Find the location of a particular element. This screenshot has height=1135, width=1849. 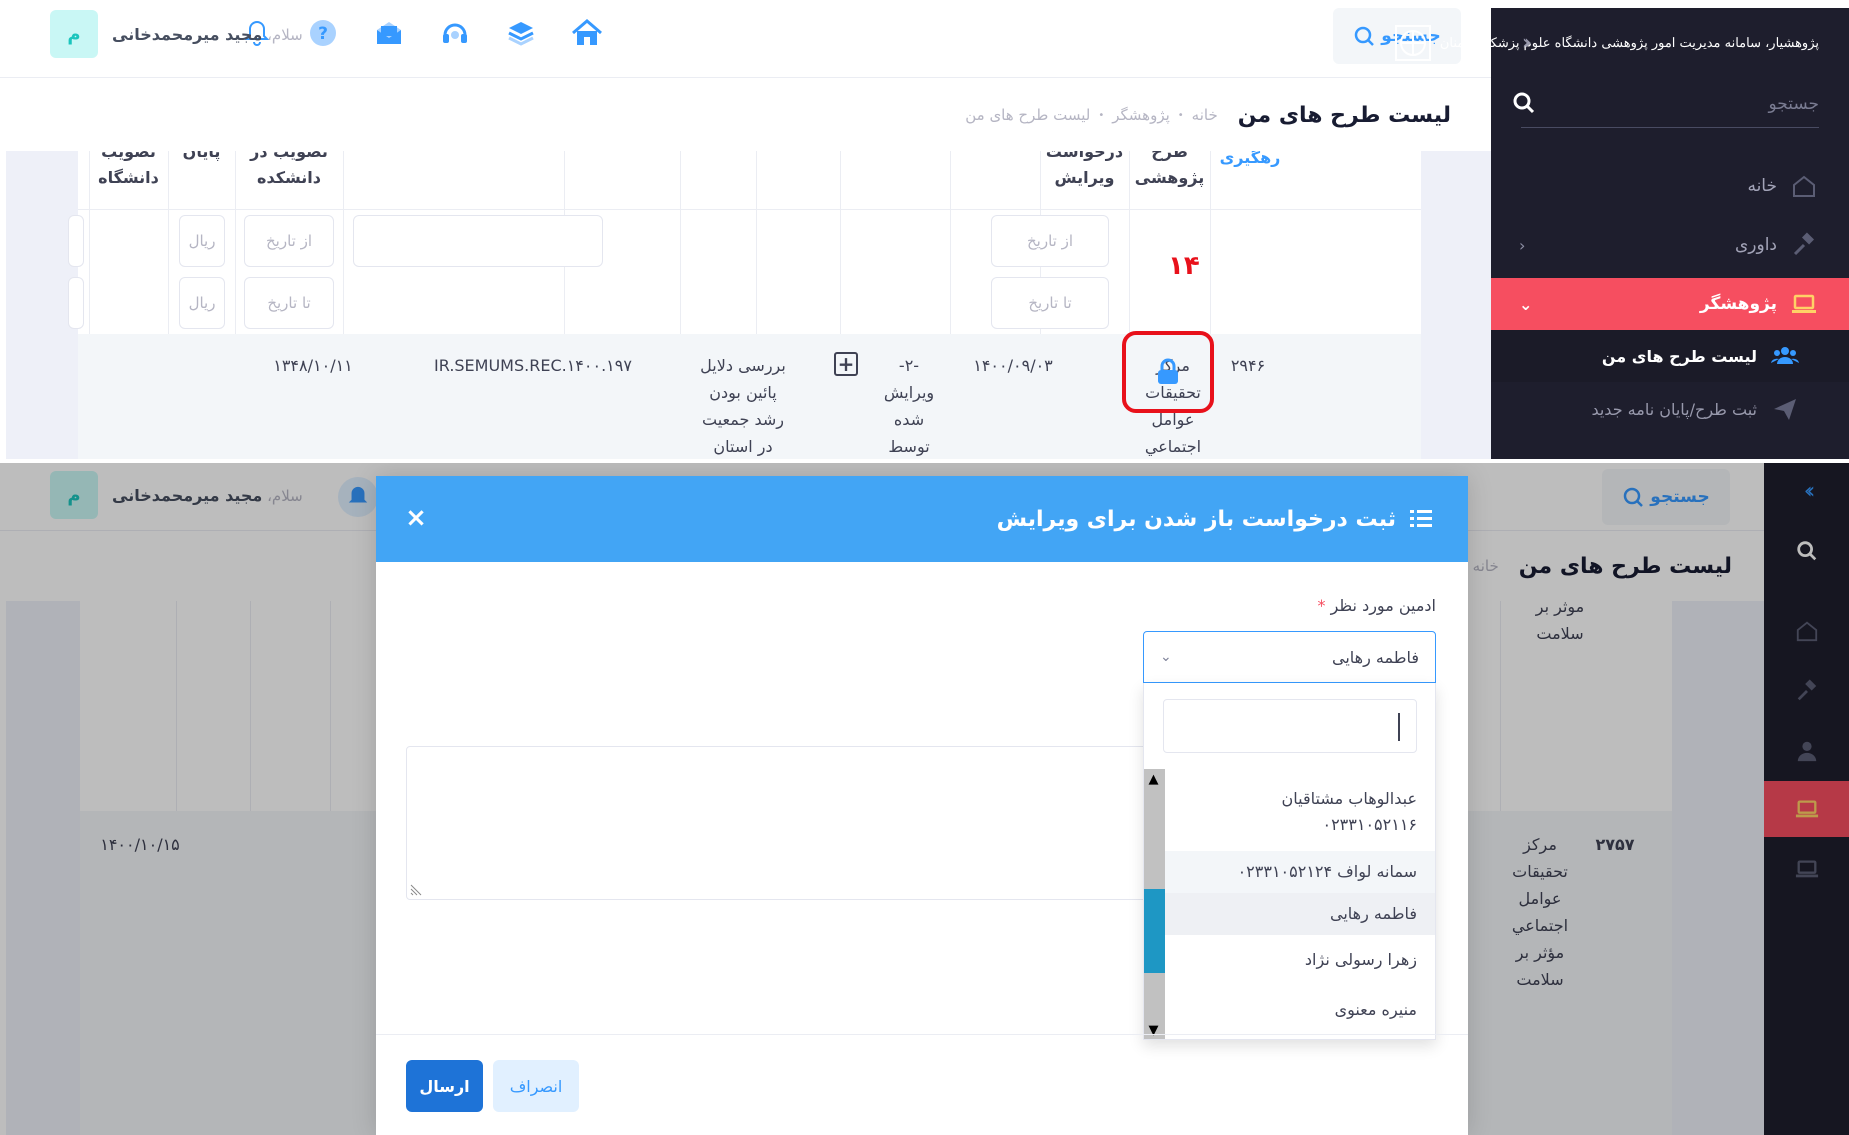

dropdown-option: عبدالوهاب مشتاقیان ۰۲۳۳۱۰۵۲۱۱۶ is located at coordinates (1300, 810).